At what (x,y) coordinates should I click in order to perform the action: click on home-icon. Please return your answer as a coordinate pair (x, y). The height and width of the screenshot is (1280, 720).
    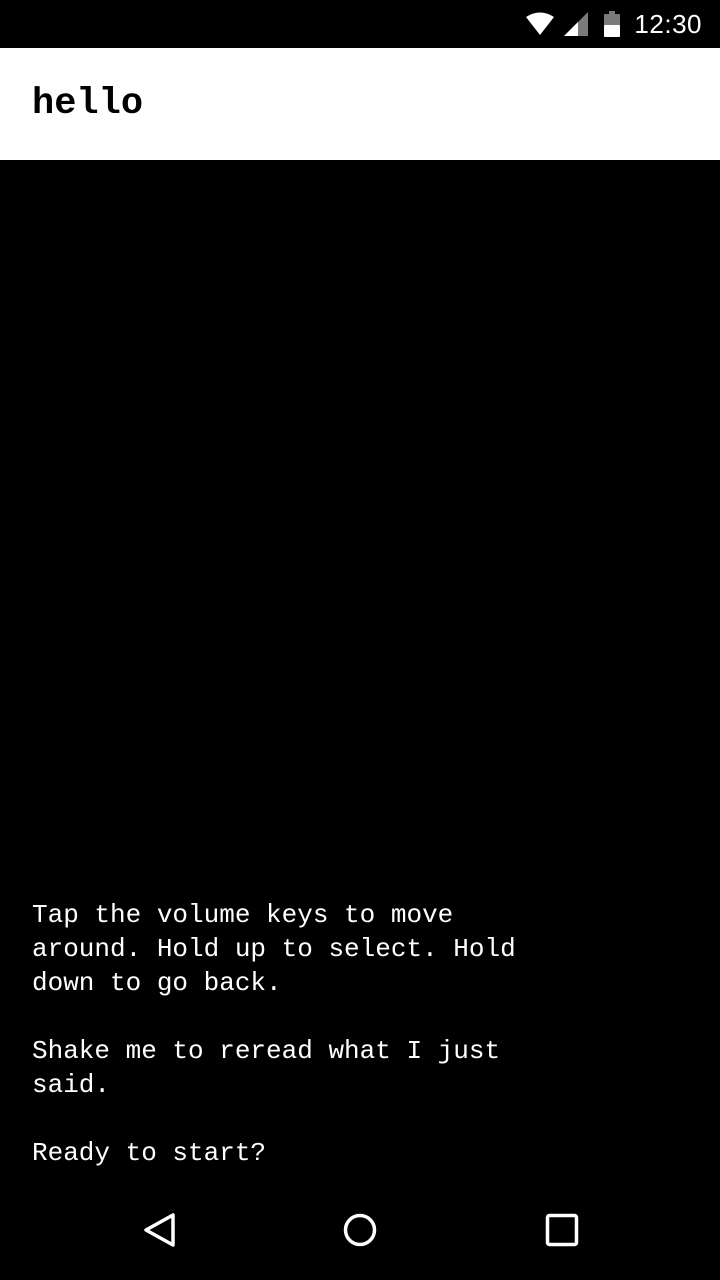
    Looking at the image, I should click on (360, 1232).